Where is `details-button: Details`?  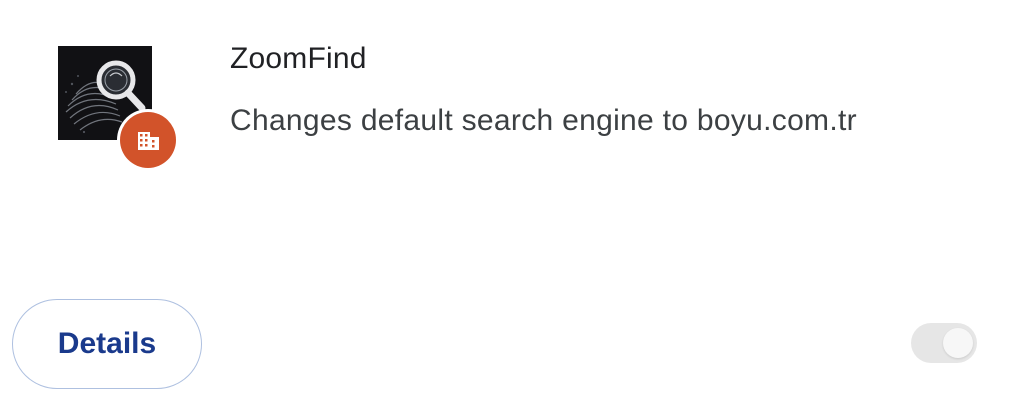
details-button: Details is located at coordinates (107, 344).